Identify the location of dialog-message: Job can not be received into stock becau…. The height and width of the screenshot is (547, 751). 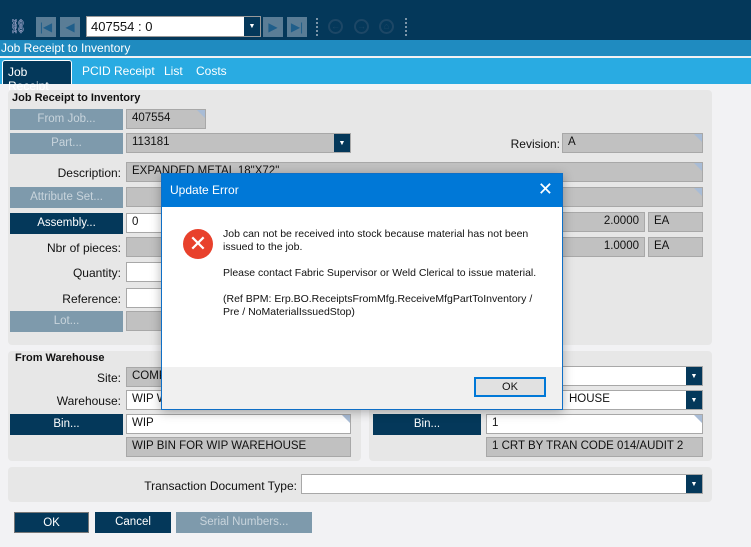
(383, 280).